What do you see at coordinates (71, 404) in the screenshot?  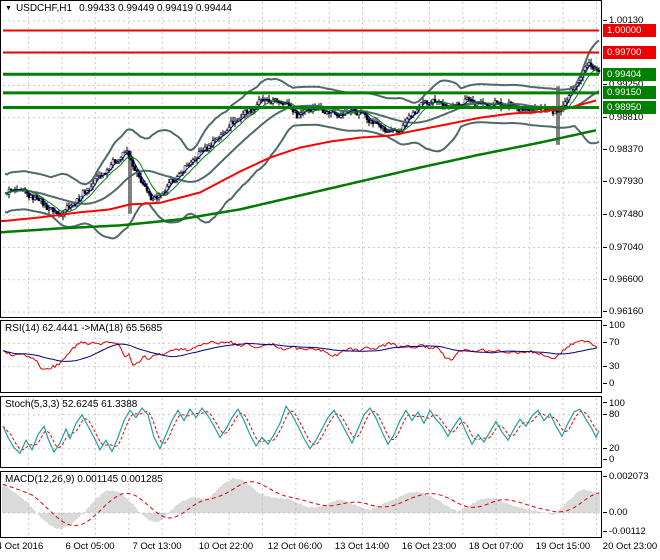 I see `stochastic-label: Stoch(5,3,3) 52.6245 61.3388` at bounding box center [71, 404].